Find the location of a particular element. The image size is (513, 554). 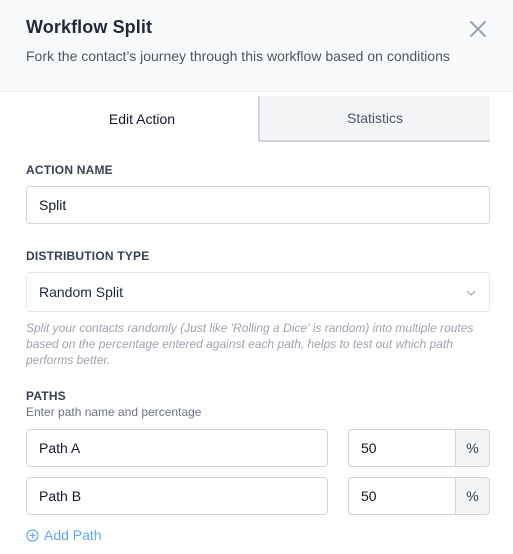

path-a-percent-input: 50 is located at coordinates (402, 448).